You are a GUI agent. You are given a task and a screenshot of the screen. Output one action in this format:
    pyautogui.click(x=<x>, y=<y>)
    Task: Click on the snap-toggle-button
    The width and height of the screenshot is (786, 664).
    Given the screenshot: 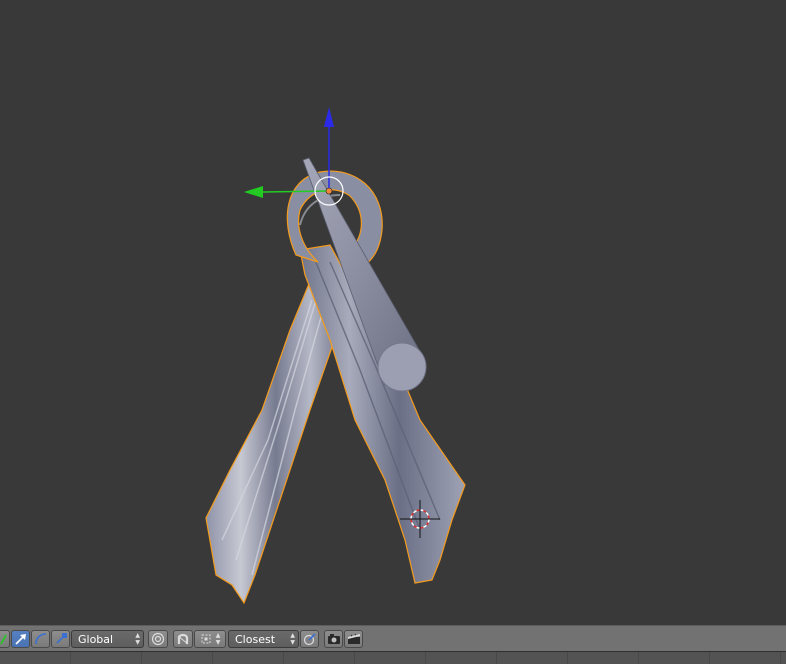 What is the action you would take?
    pyautogui.click(x=183, y=639)
    